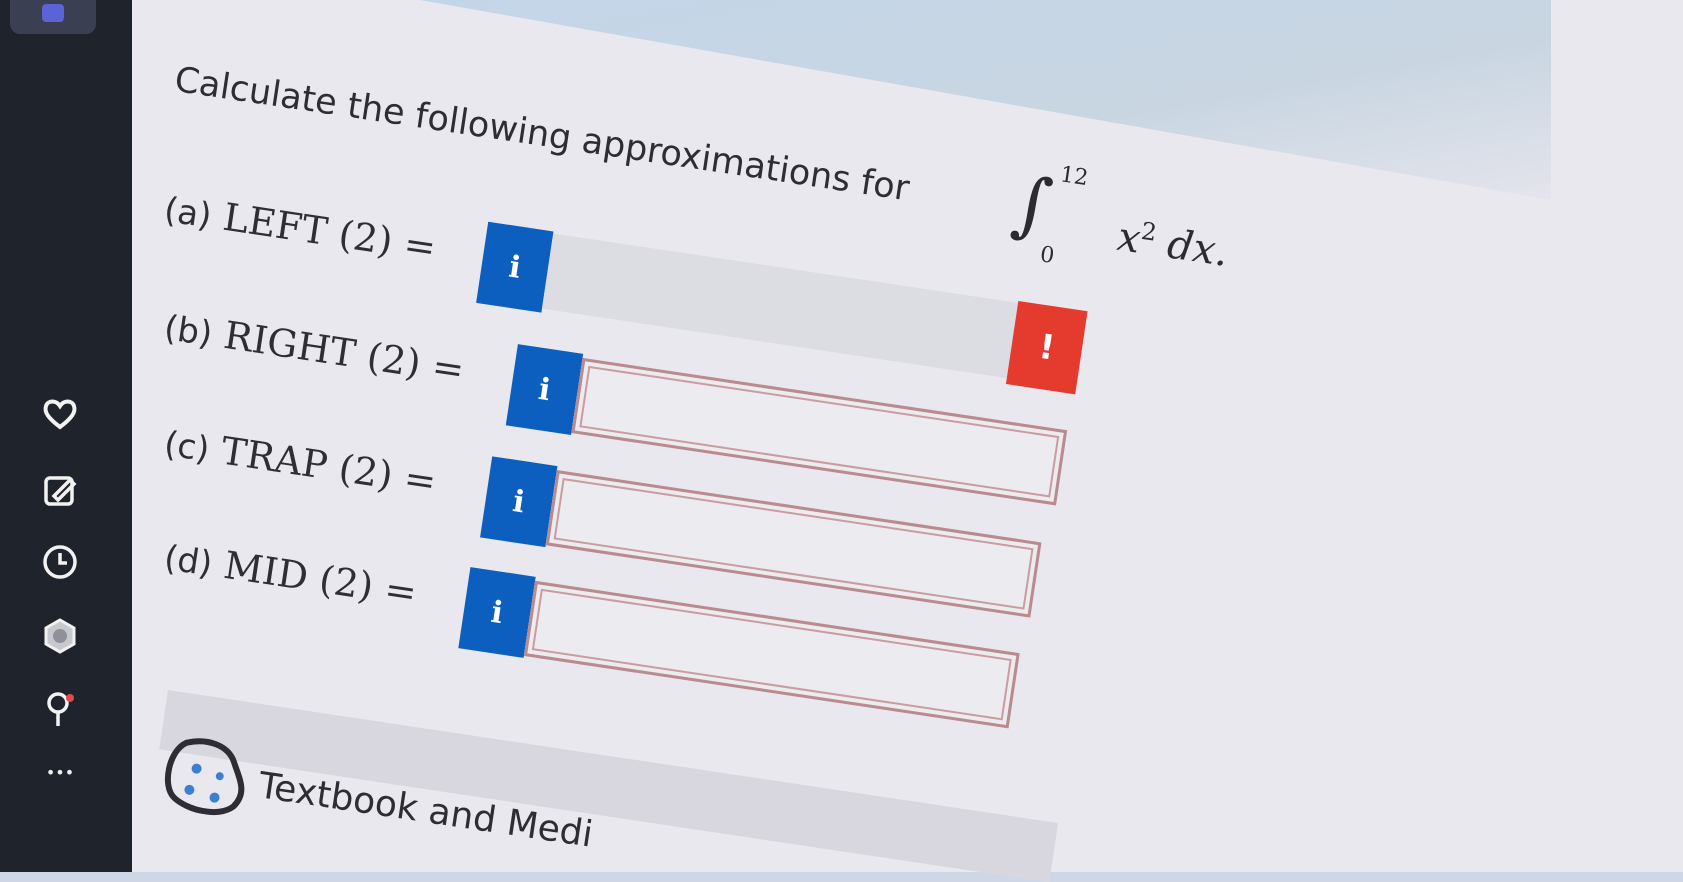 This screenshot has height=882, width=1683. What do you see at coordinates (53, 13) in the screenshot?
I see `logo-icon` at bounding box center [53, 13].